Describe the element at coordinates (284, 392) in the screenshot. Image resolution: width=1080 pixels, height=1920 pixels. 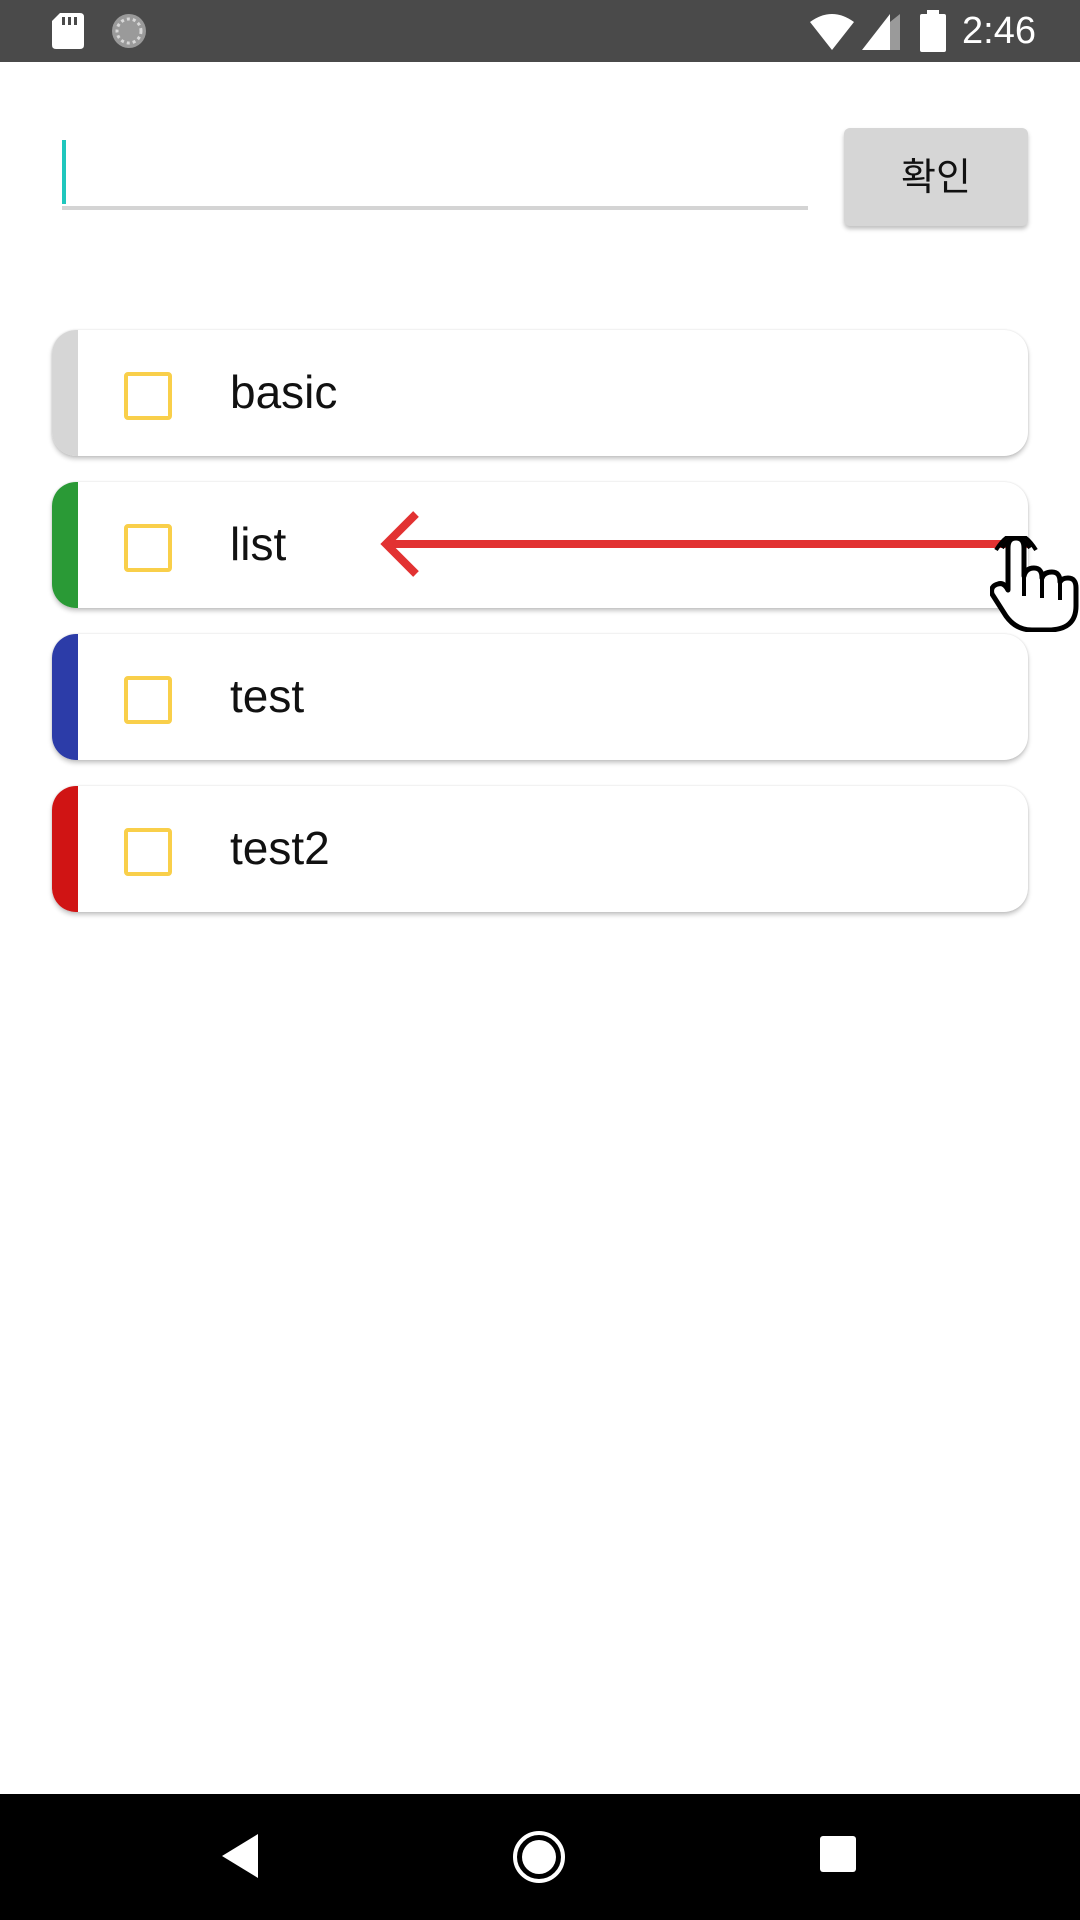
I see `list-item-label: basic` at that location.